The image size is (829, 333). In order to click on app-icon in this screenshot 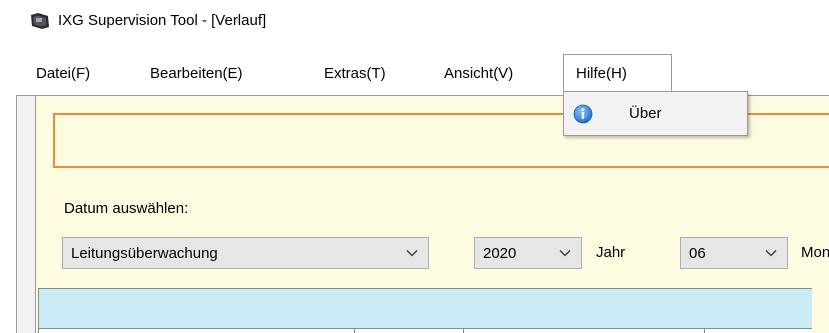, I will do `click(40, 21)`.